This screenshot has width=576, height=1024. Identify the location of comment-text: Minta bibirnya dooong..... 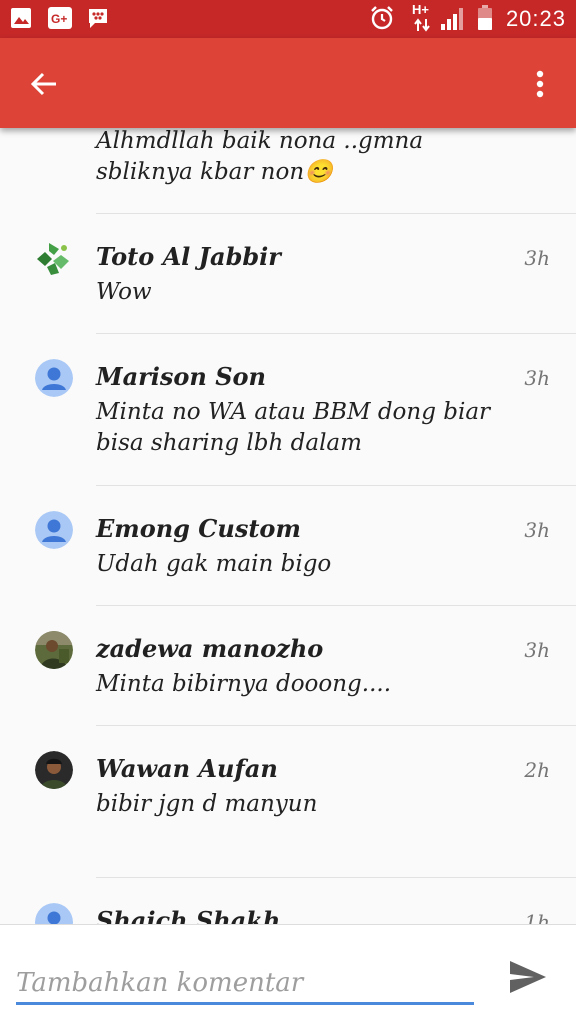
(244, 684).